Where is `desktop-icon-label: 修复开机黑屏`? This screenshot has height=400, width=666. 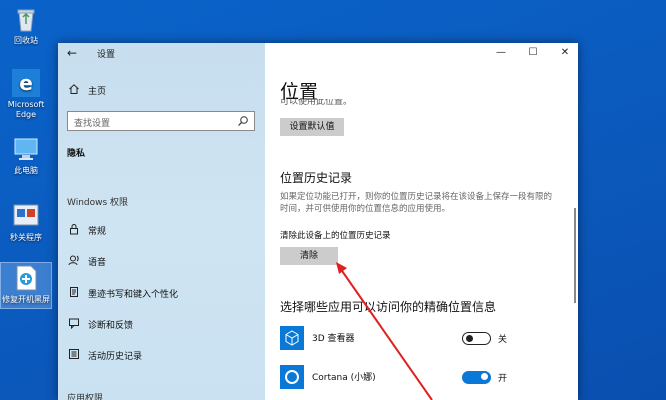
desktop-icon-label: 修复开机黑屏 is located at coordinates (26, 299).